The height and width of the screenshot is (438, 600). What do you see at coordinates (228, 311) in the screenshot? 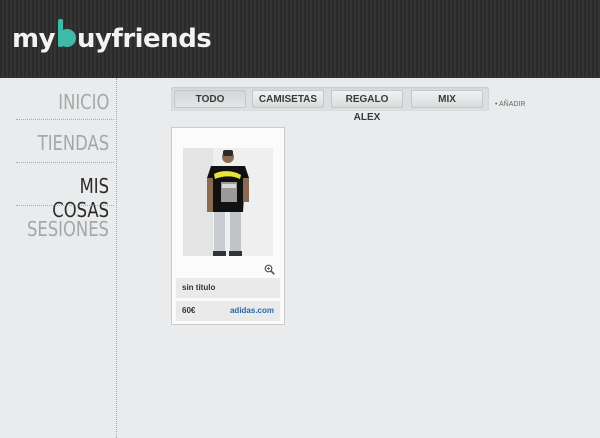
I see `item-price-row: 60€ adidas.com` at bounding box center [228, 311].